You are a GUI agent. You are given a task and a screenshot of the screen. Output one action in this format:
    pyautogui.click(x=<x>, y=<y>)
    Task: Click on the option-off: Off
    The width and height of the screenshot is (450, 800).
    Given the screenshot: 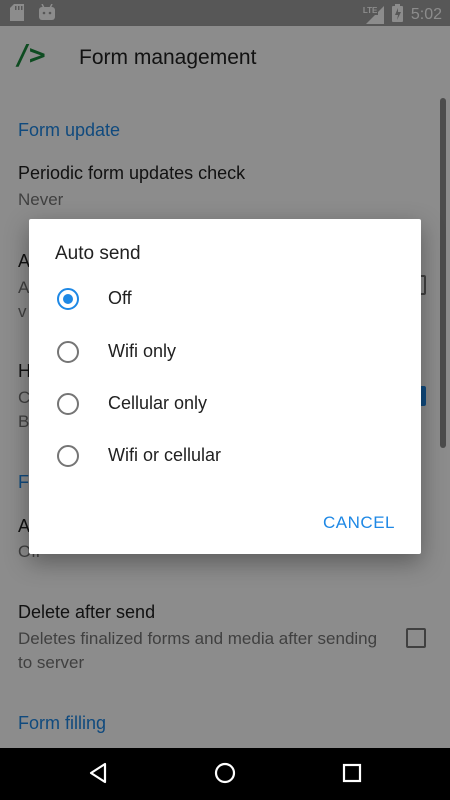 What is the action you would take?
    pyautogui.click(x=225, y=300)
    